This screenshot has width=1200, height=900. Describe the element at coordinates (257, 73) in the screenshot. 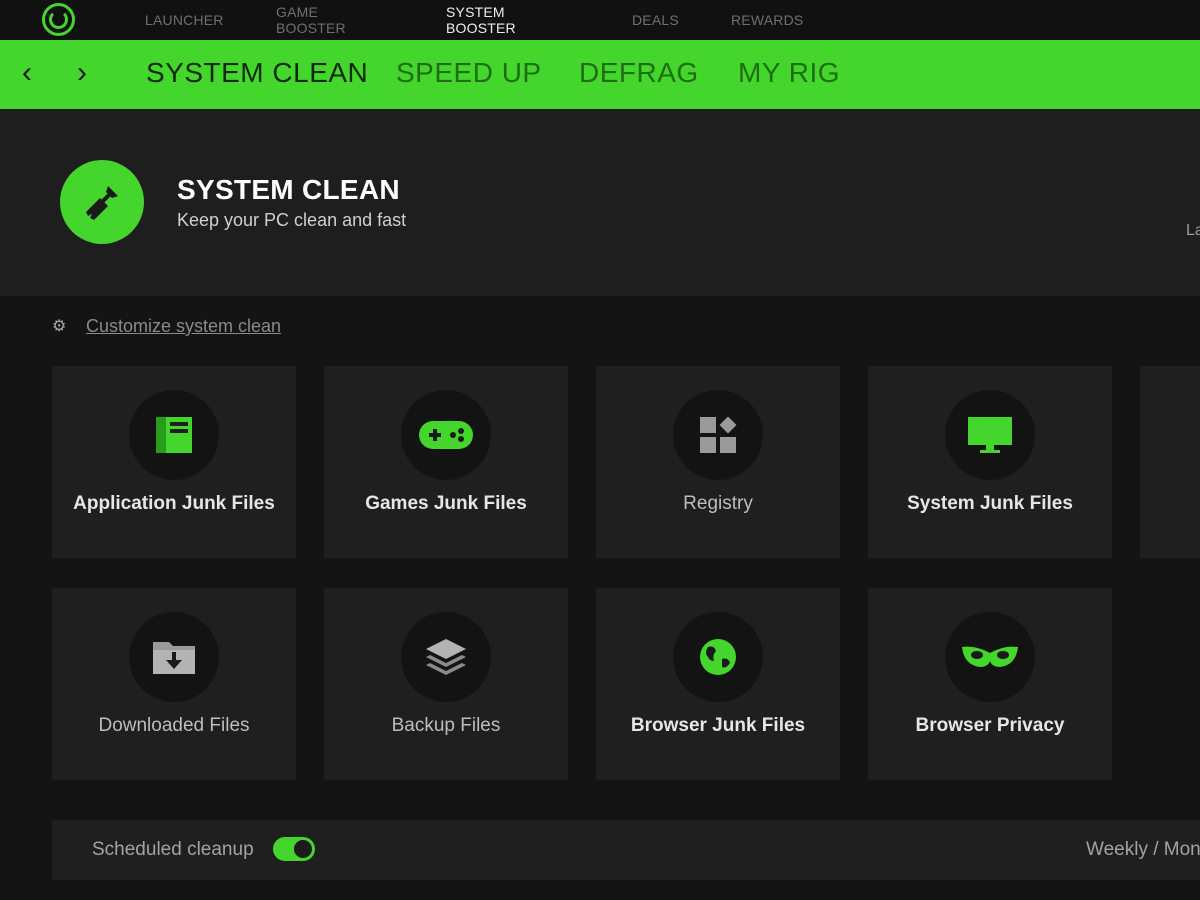

I see `tab-system-clean: SYSTEM CLEAN` at that location.